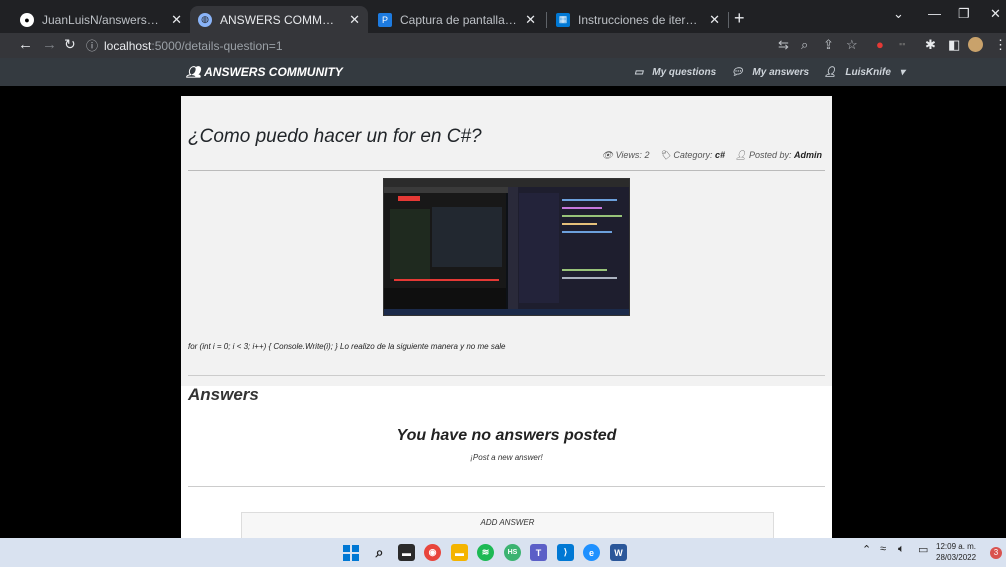 The width and height of the screenshot is (1006, 567). What do you see at coordinates (719, 155) in the screenshot?
I see `category-value: c#` at bounding box center [719, 155].